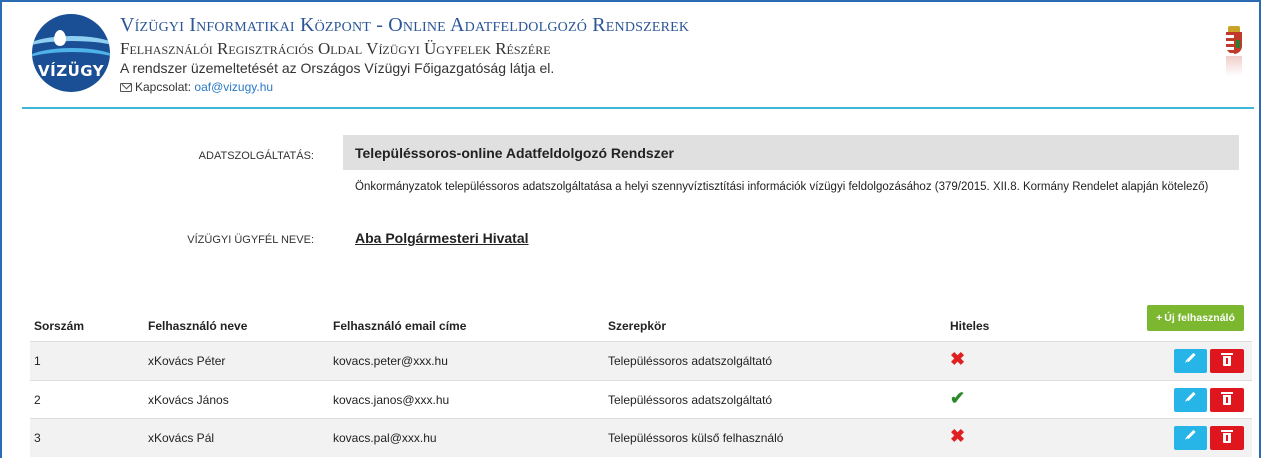 This screenshot has width=1261, height=458. I want to click on plus-icon: +, so click(1159, 318).